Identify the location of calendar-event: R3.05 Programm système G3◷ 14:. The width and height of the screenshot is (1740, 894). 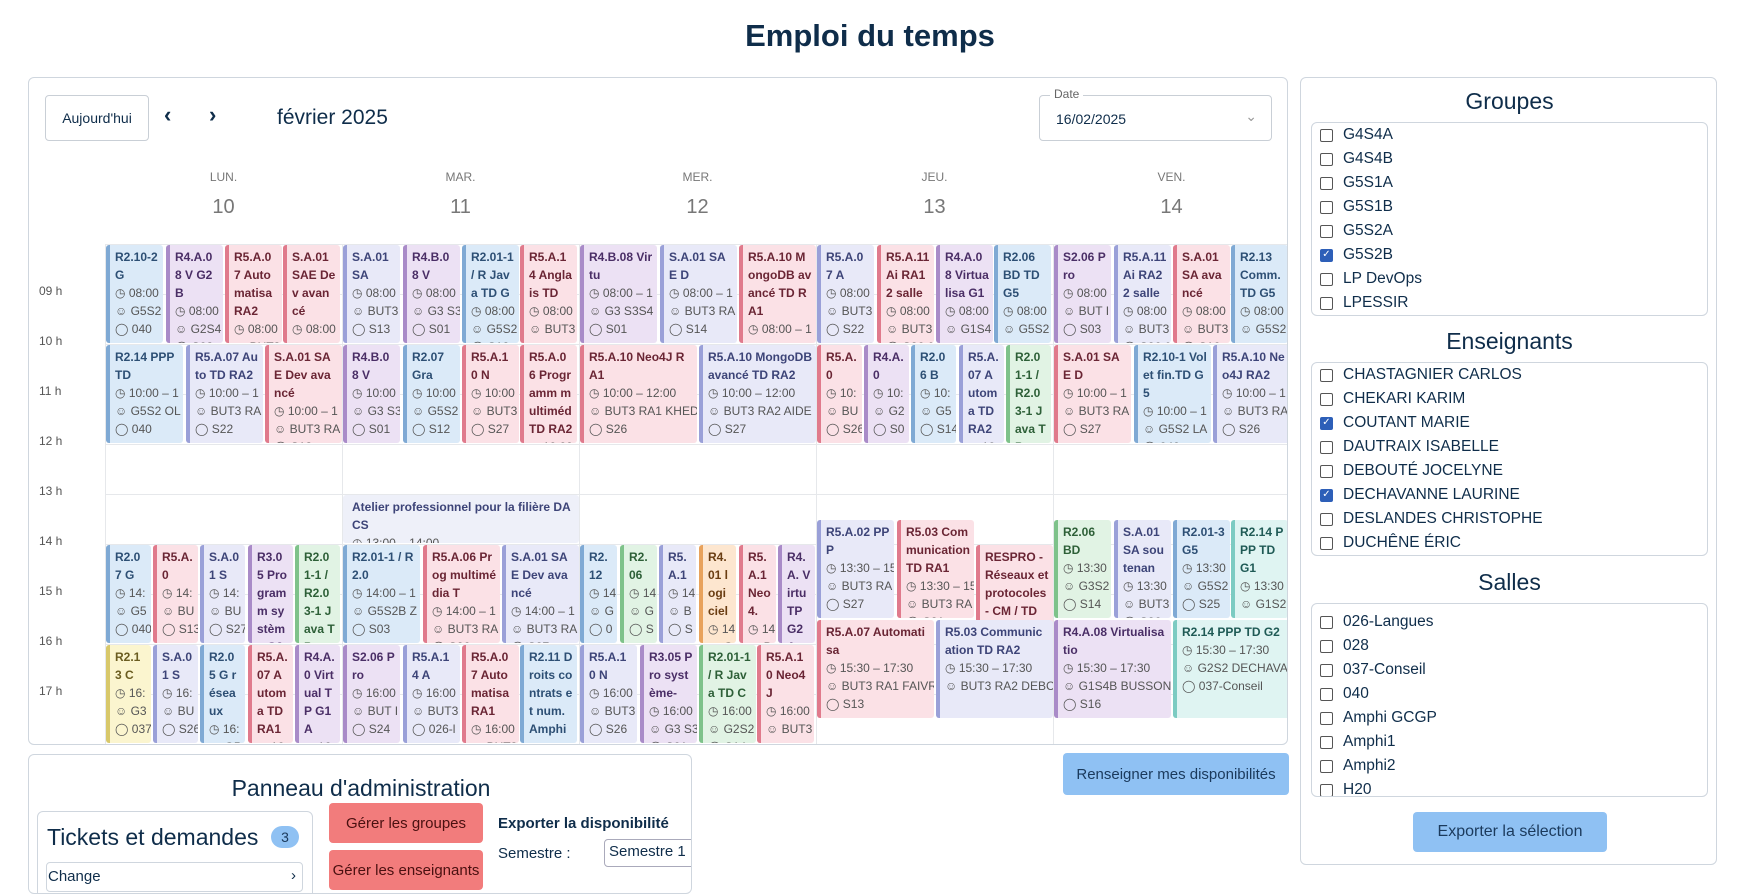
(270, 594).